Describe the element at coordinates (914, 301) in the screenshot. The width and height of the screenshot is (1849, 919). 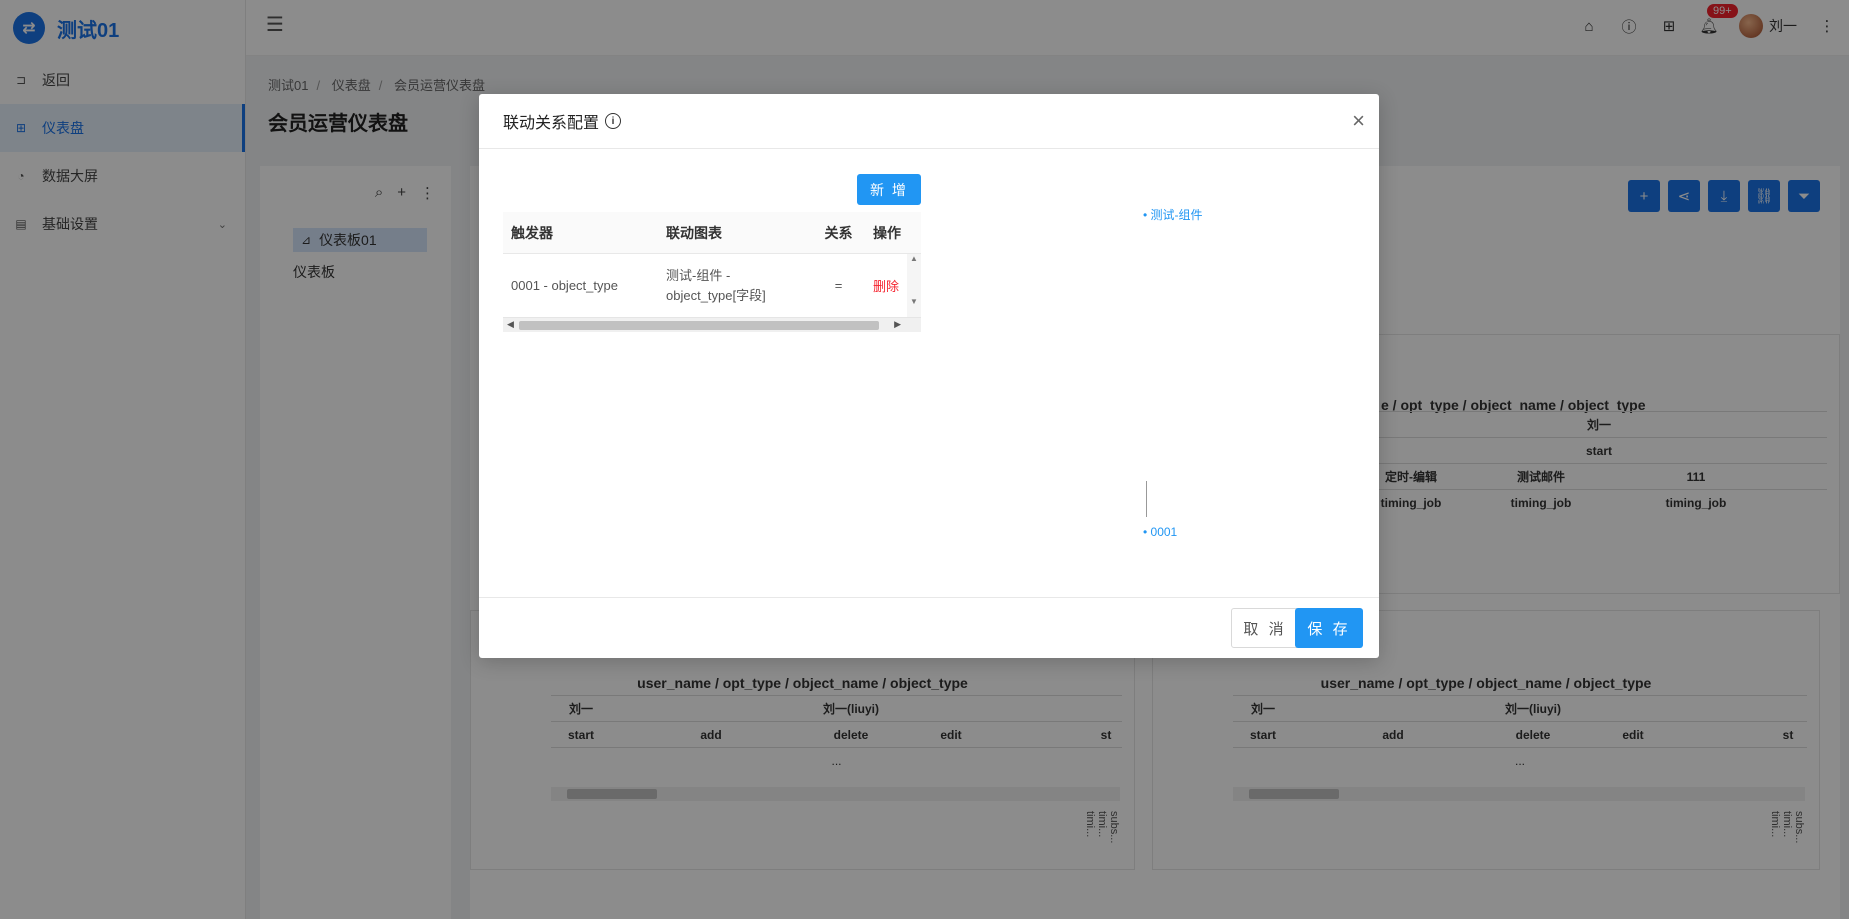
I see `scroll-down-icon: ▼` at that location.